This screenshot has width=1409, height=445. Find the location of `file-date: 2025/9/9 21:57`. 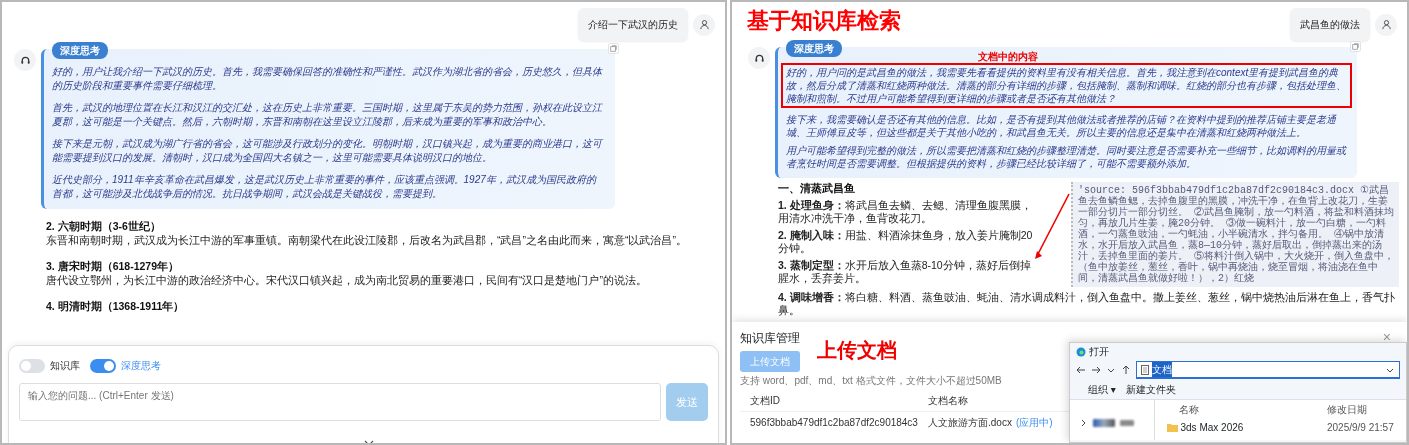

file-date: 2025/9/9 21:57 is located at coordinates (1360, 428).